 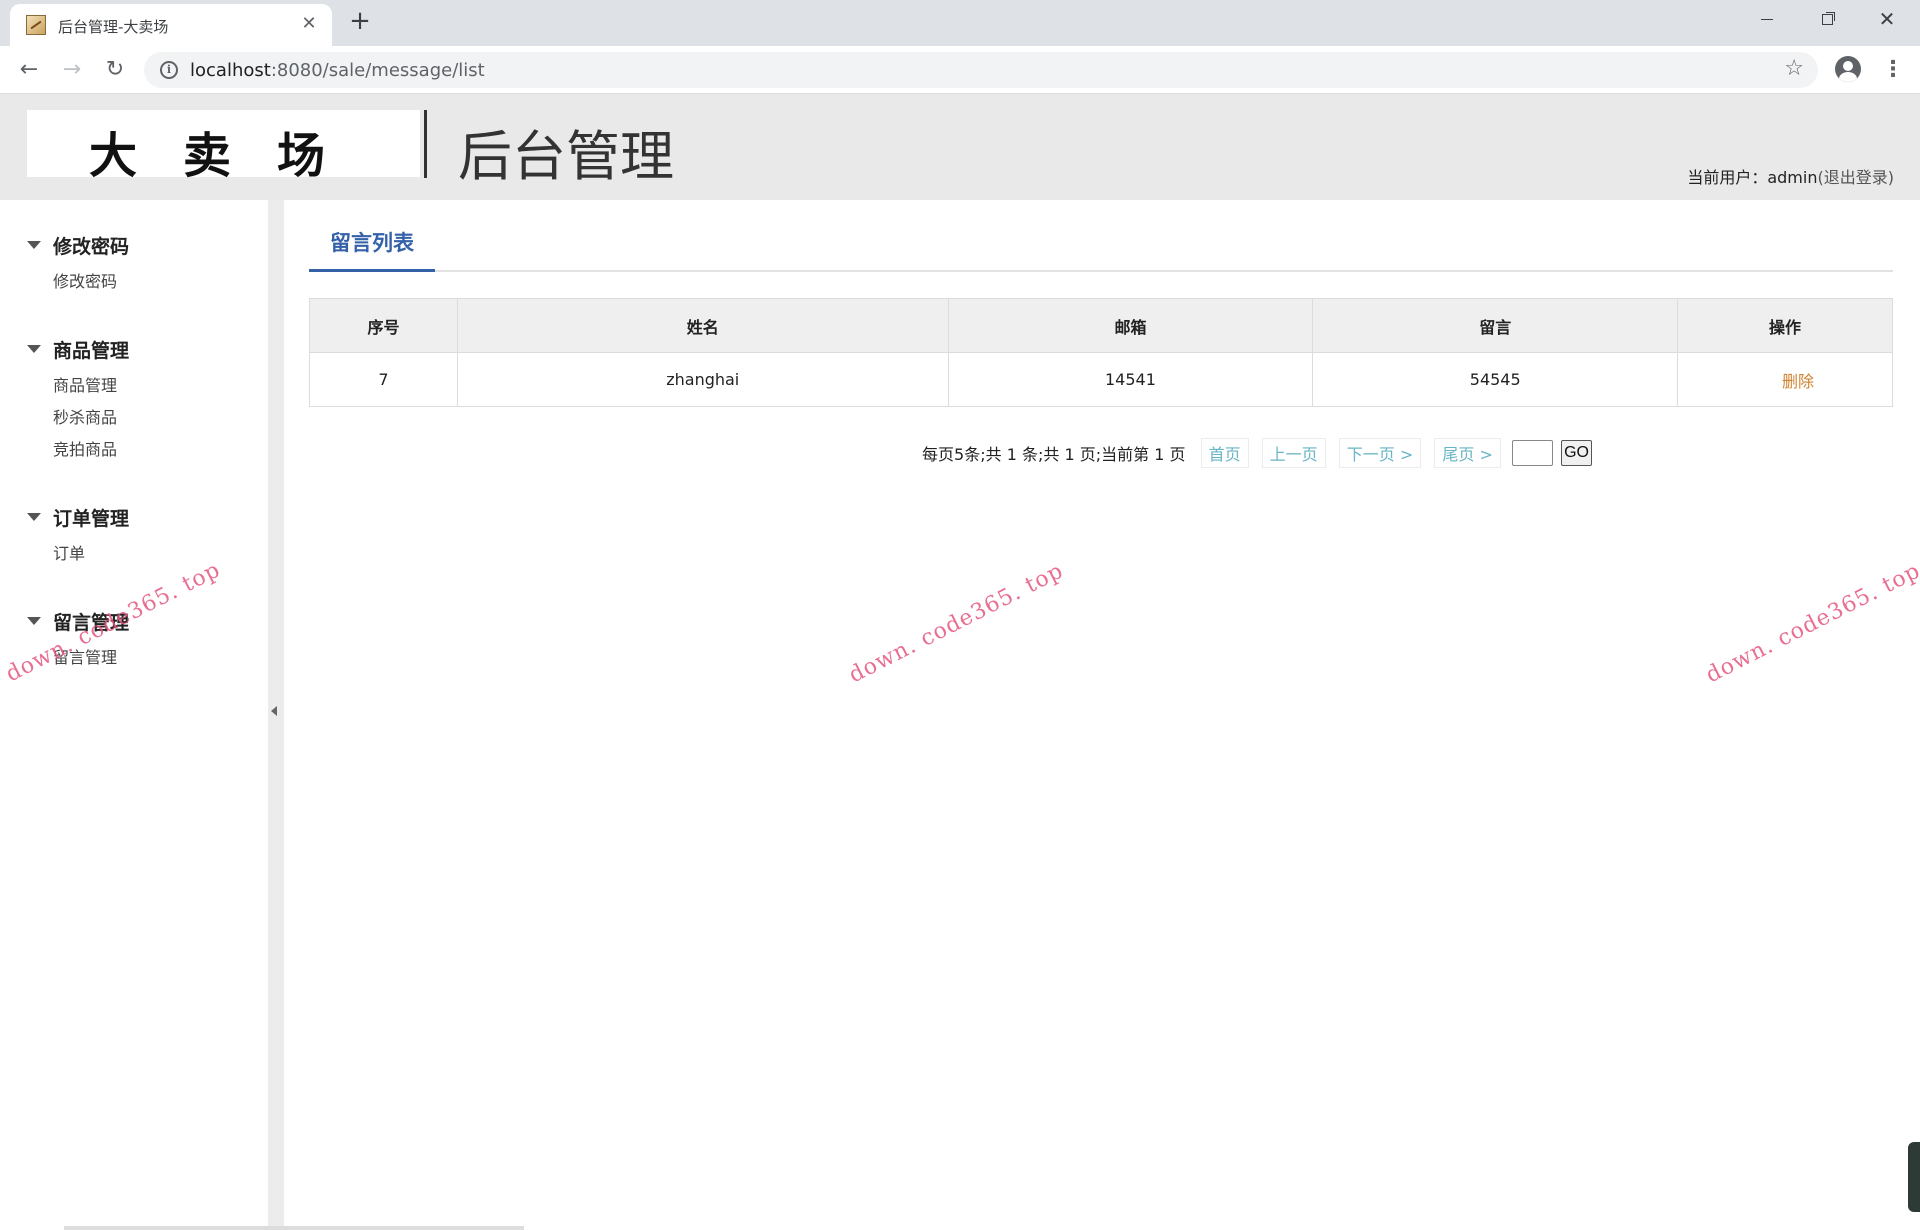 What do you see at coordinates (309, 24) in the screenshot?
I see `tab-close-icon: ✕` at bounding box center [309, 24].